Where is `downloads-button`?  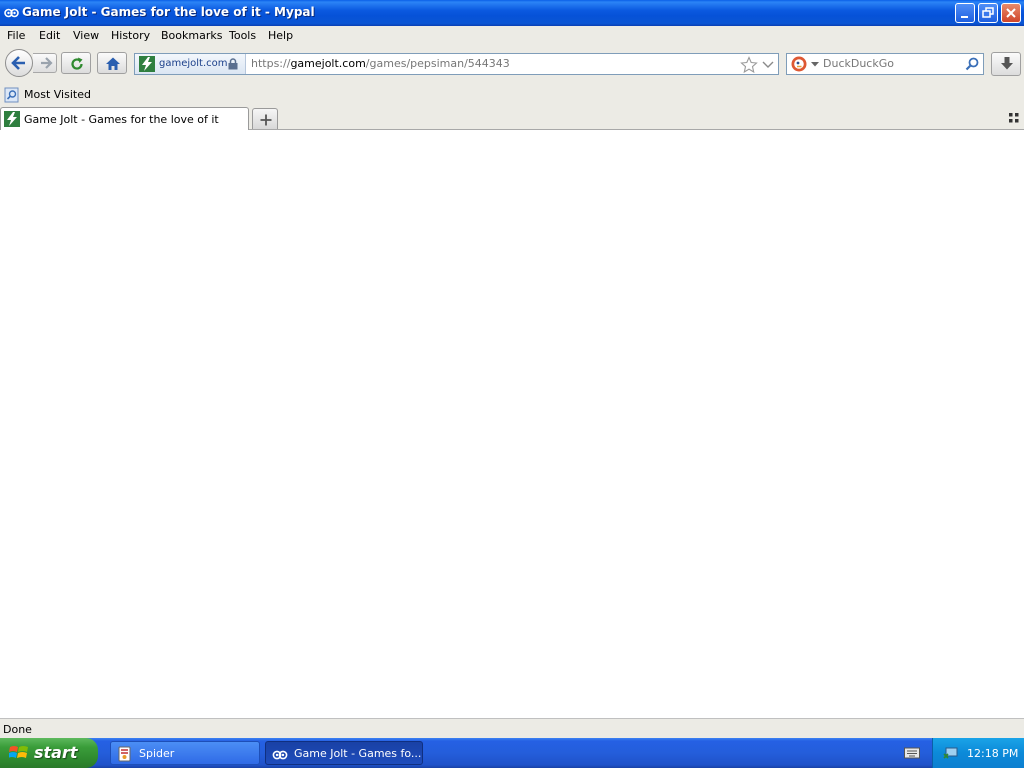
downloads-button is located at coordinates (1006, 64).